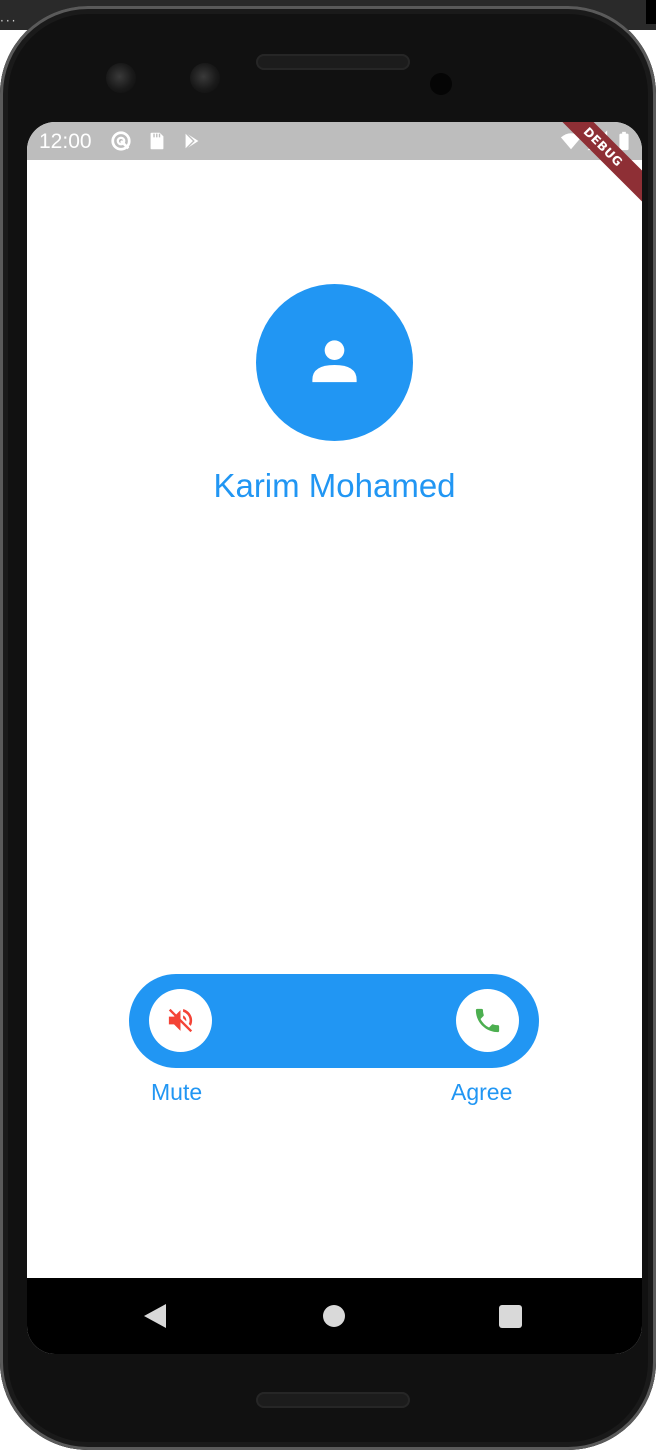 The width and height of the screenshot is (656, 1450). What do you see at coordinates (334, 485) in the screenshot?
I see `caller-name: Karim Mohamed` at bounding box center [334, 485].